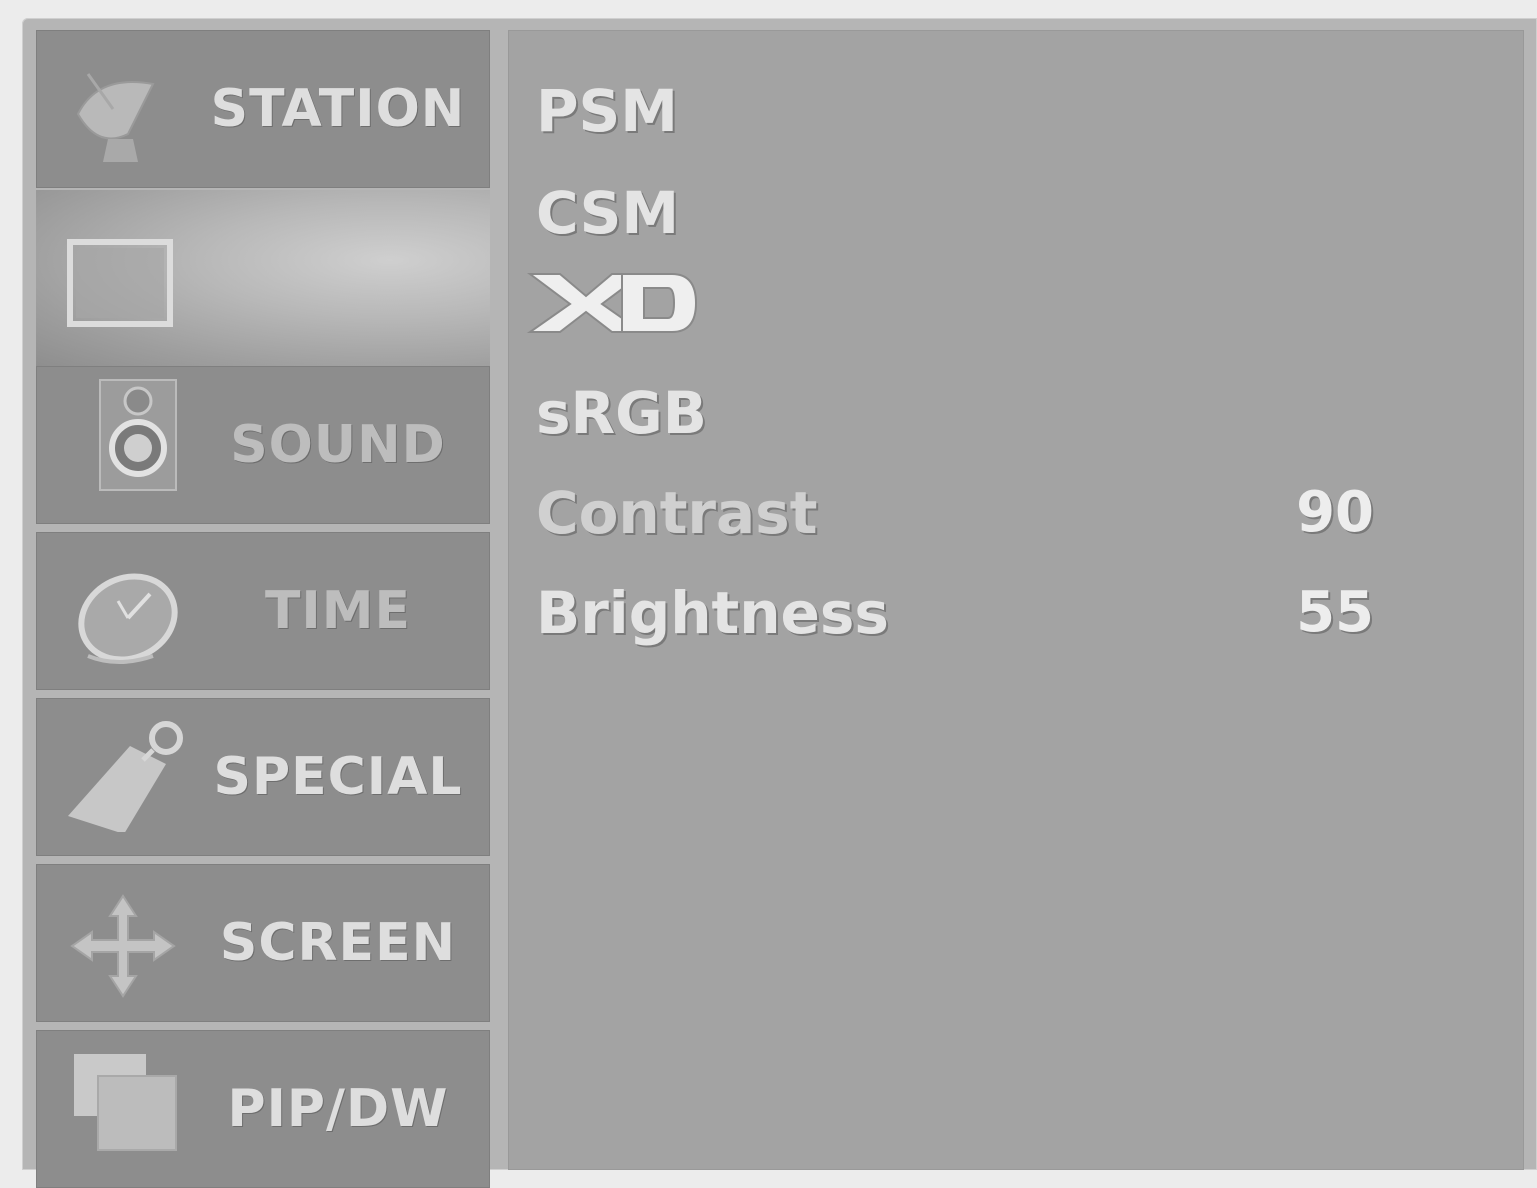  What do you see at coordinates (621, 413) in the screenshot?
I see `option-srgb: sRGB` at bounding box center [621, 413].